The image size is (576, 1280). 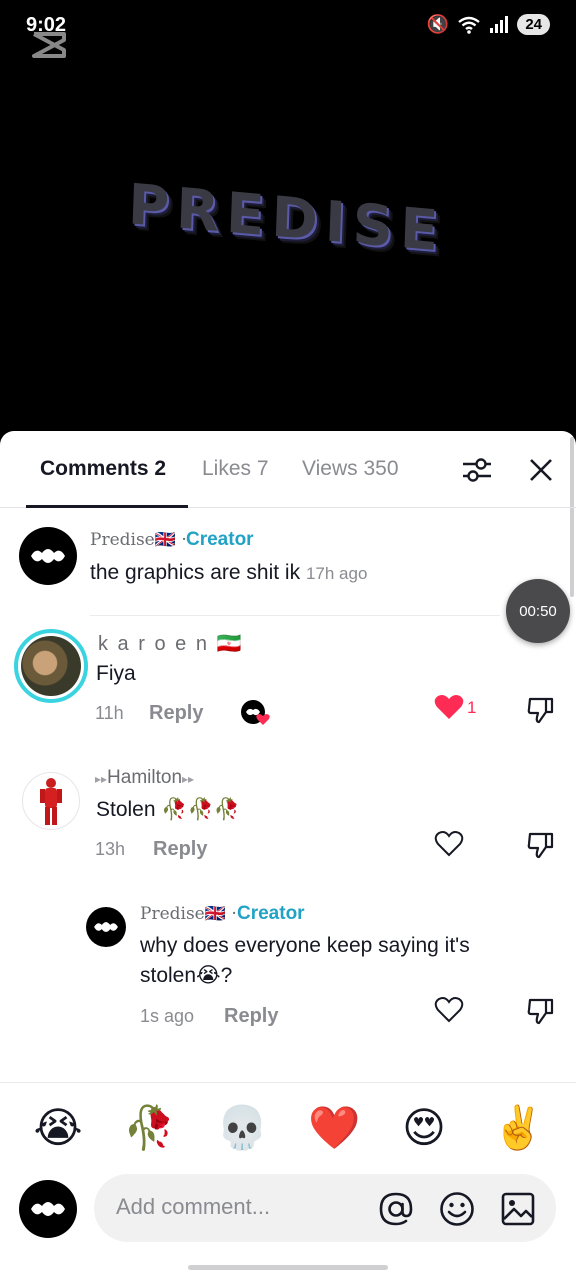 I want to click on tab-active-indicator, so click(x=107, y=506).